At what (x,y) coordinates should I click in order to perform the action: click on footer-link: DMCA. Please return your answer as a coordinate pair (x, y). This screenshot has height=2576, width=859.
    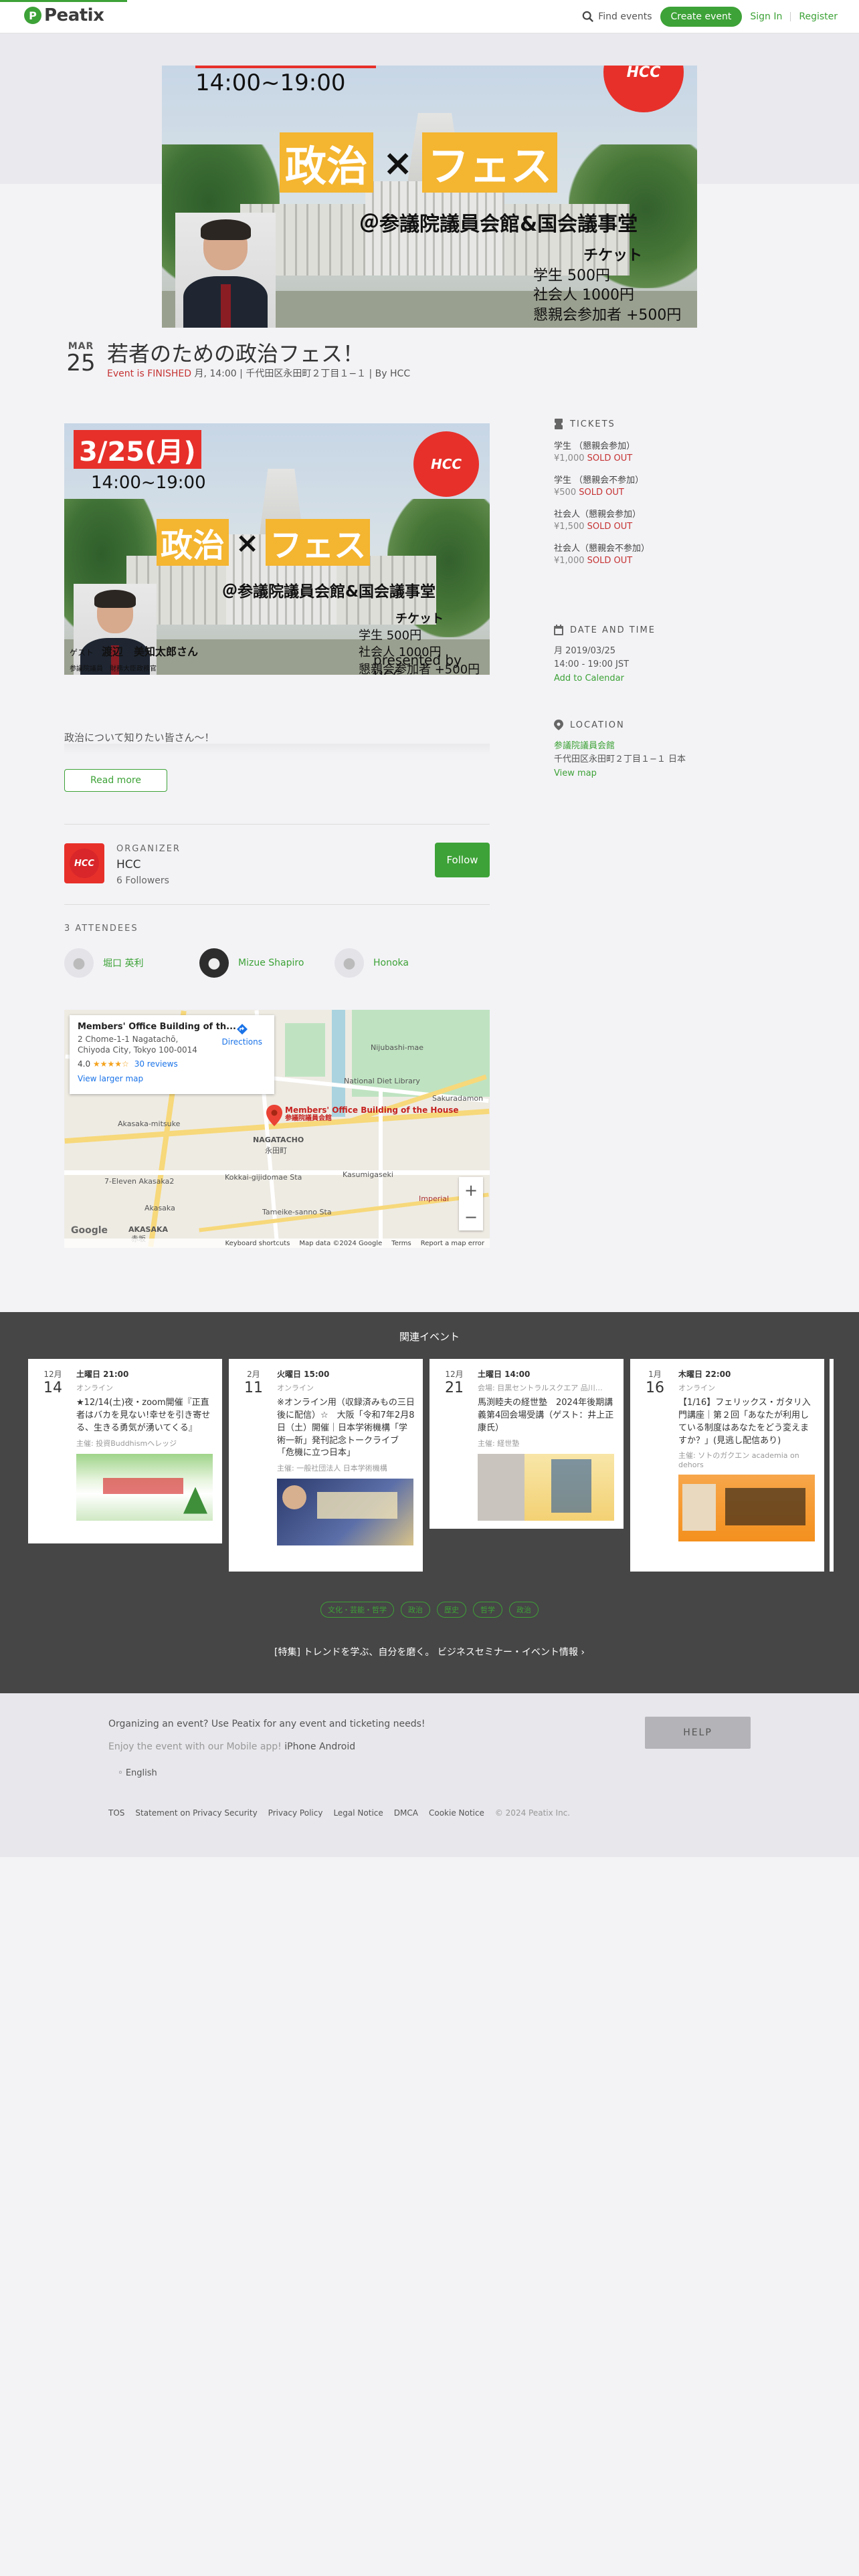
    Looking at the image, I should click on (406, 1813).